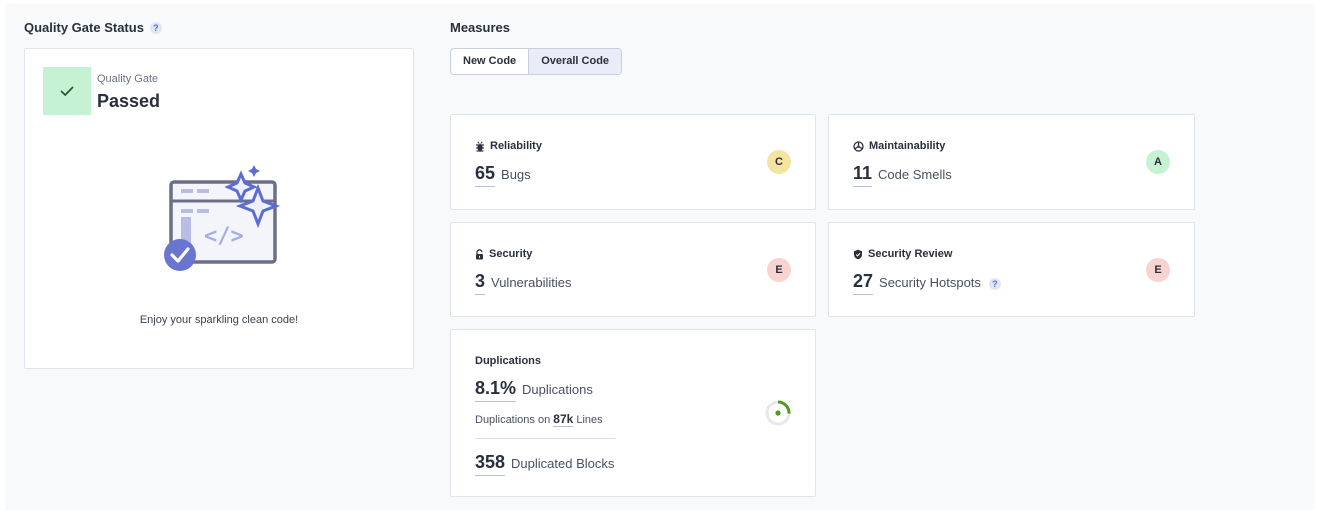 This screenshot has width=1319, height=510. I want to click on passed-check-badge, so click(67, 91).